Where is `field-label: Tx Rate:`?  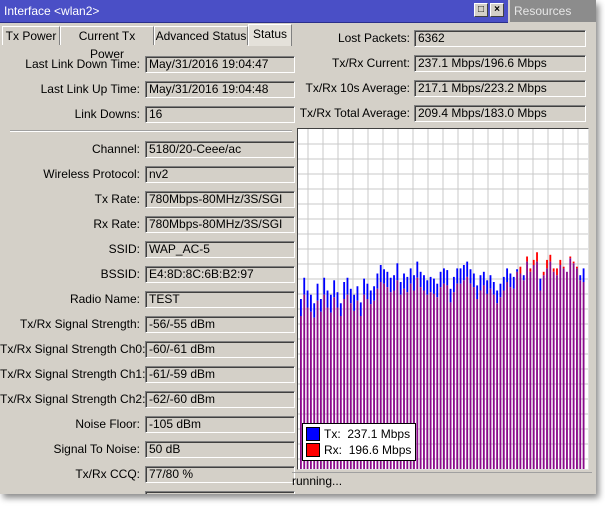 field-label: Tx Rate: is located at coordinates (117, 199).